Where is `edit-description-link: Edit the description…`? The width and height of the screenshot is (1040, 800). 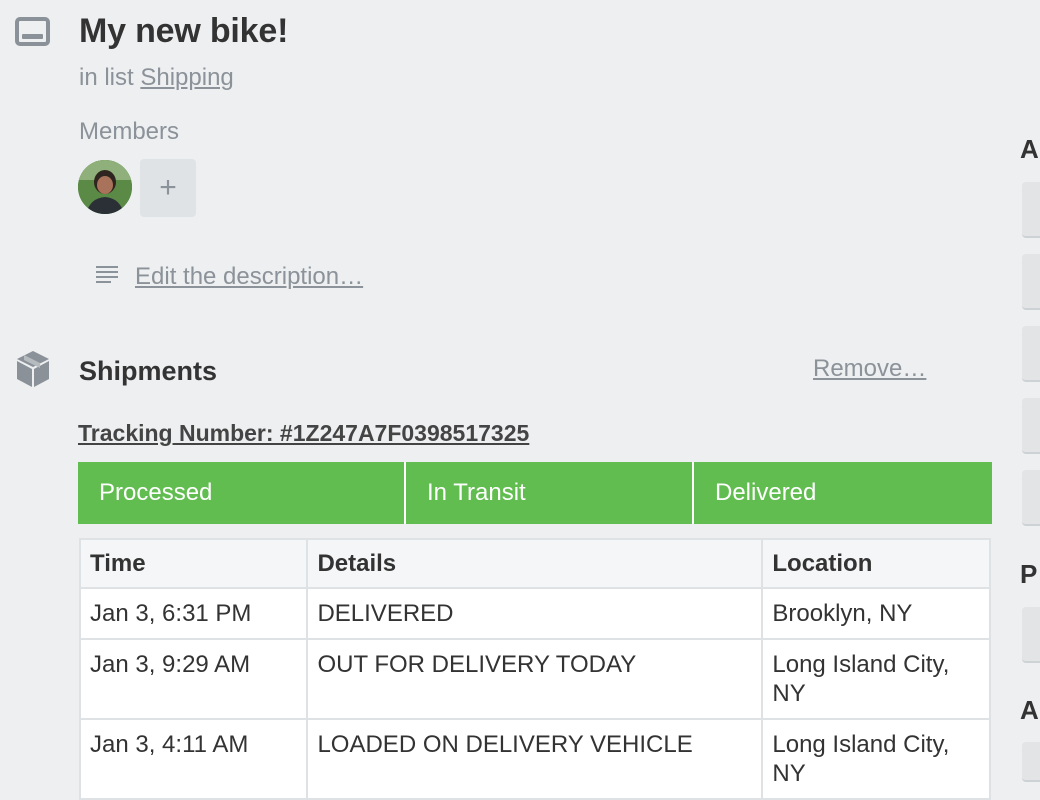 edit-description-link: Edit the description… is located at coordinates (246, 277).